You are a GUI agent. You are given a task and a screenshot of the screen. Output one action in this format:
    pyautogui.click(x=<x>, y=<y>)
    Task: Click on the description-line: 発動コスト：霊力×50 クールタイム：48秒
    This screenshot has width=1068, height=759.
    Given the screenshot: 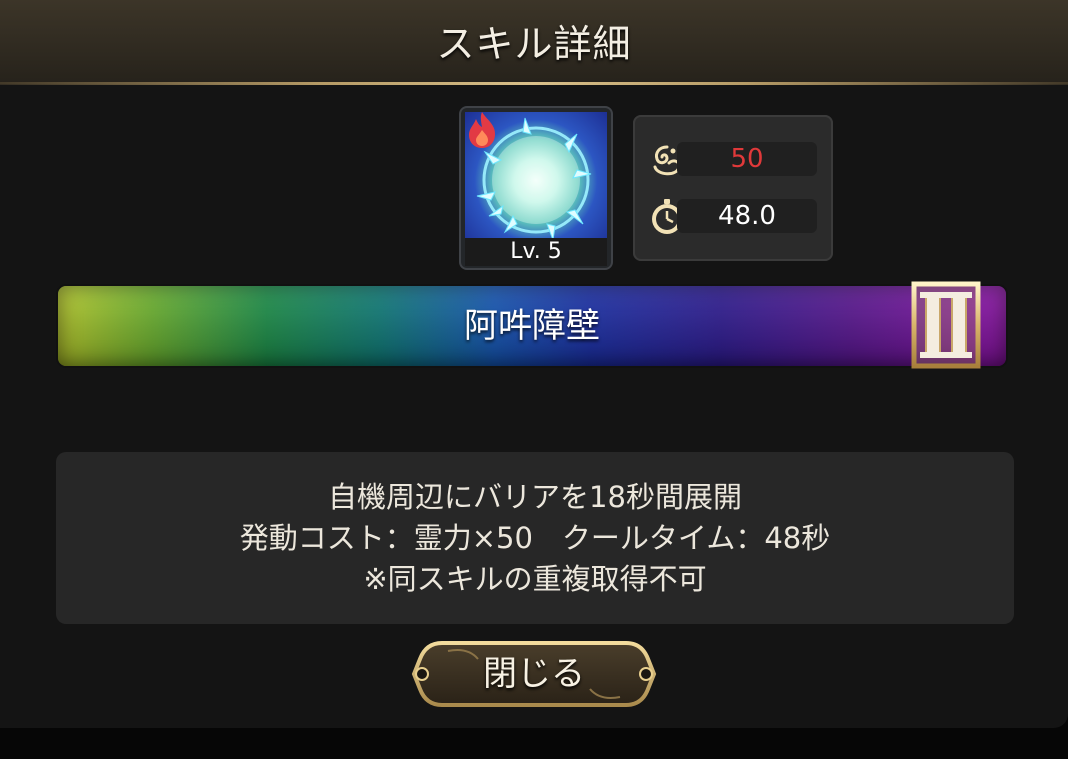 What is the action you would take?
    pyautogui.click(x=535, y=538)
    